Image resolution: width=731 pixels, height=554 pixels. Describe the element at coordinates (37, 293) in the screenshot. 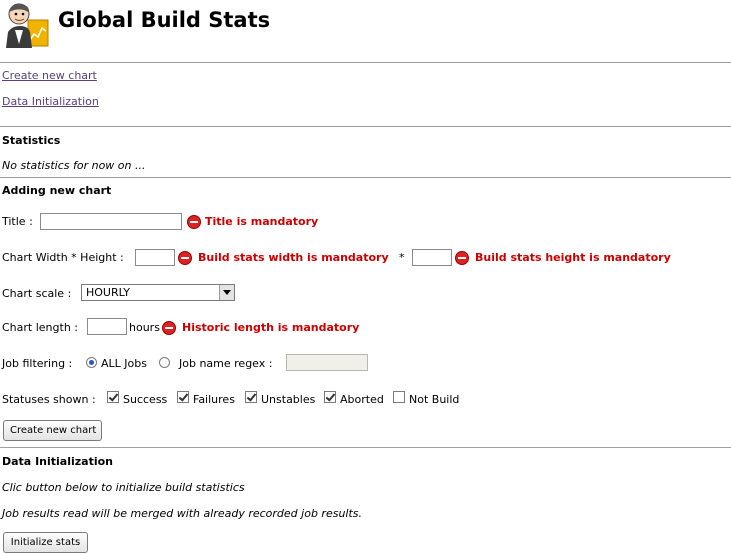

I see `chart-scale-label: Chart scale :` at that location.